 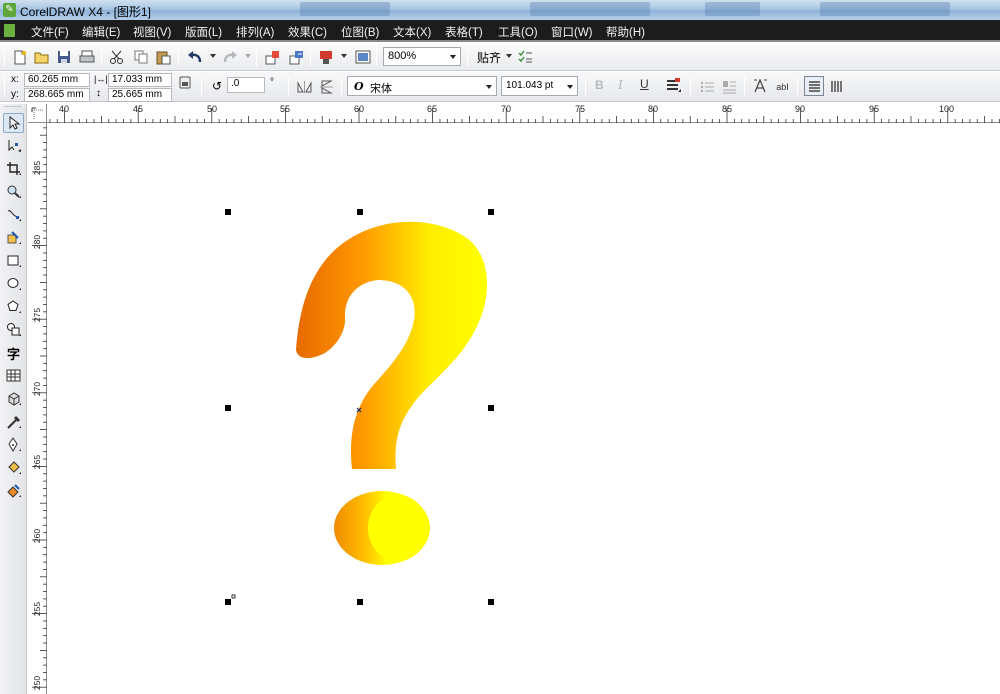 I want to click on eyedropper-tool, so click(x=13, y=422).